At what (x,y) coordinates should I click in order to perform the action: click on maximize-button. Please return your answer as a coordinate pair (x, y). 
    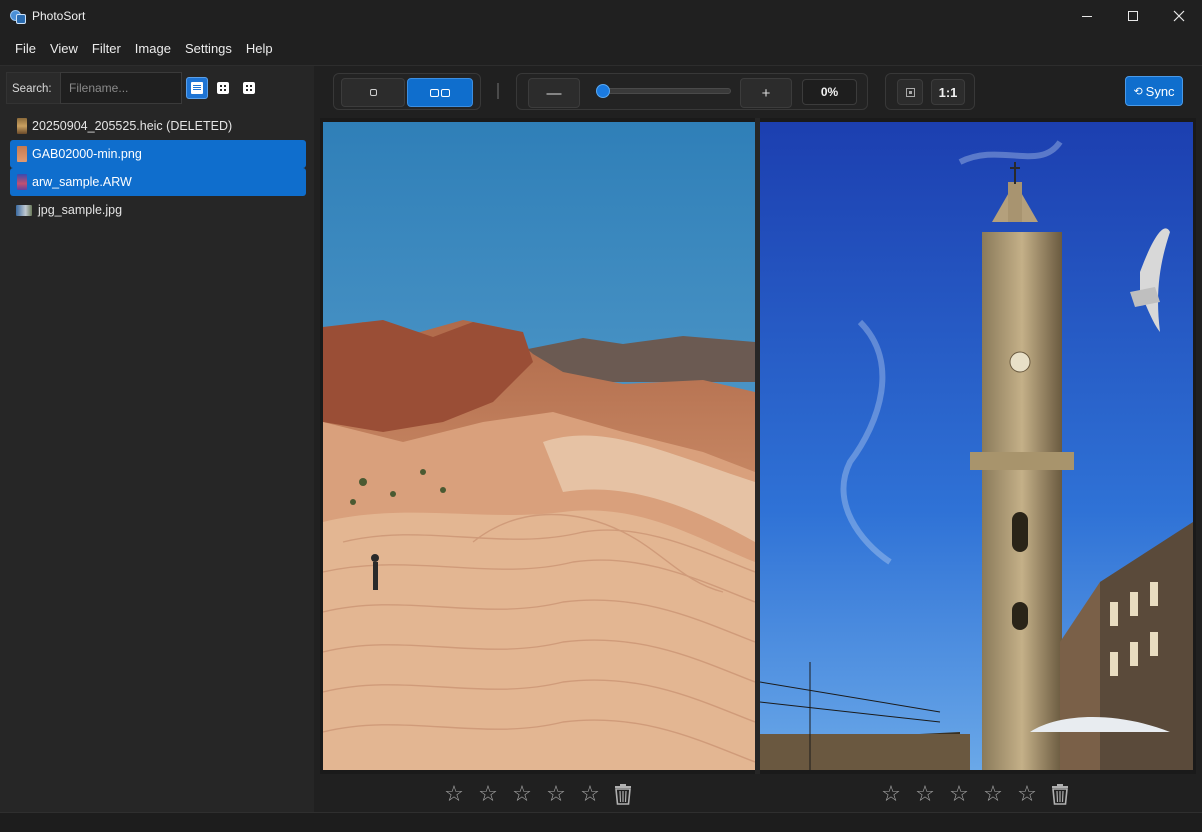
    Looking at the image, I should click on (1133, 16).